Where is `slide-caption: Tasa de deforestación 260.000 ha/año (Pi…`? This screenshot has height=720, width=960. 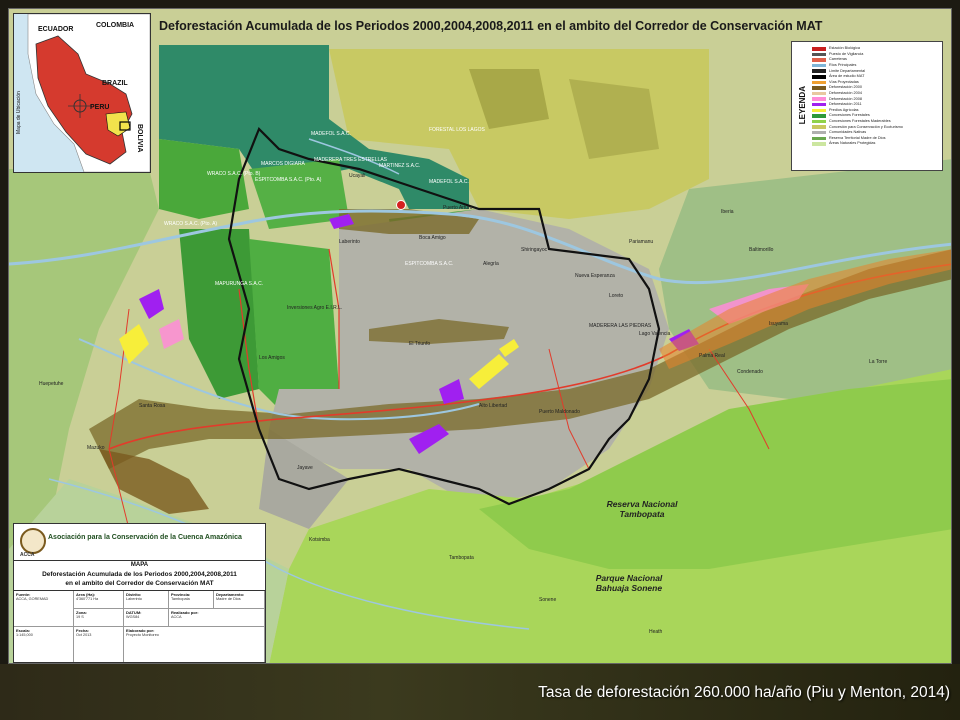 slide-caption: Tasa de deforestación 260.000 ha/año (Pi… is located at coordinates (744, 692).